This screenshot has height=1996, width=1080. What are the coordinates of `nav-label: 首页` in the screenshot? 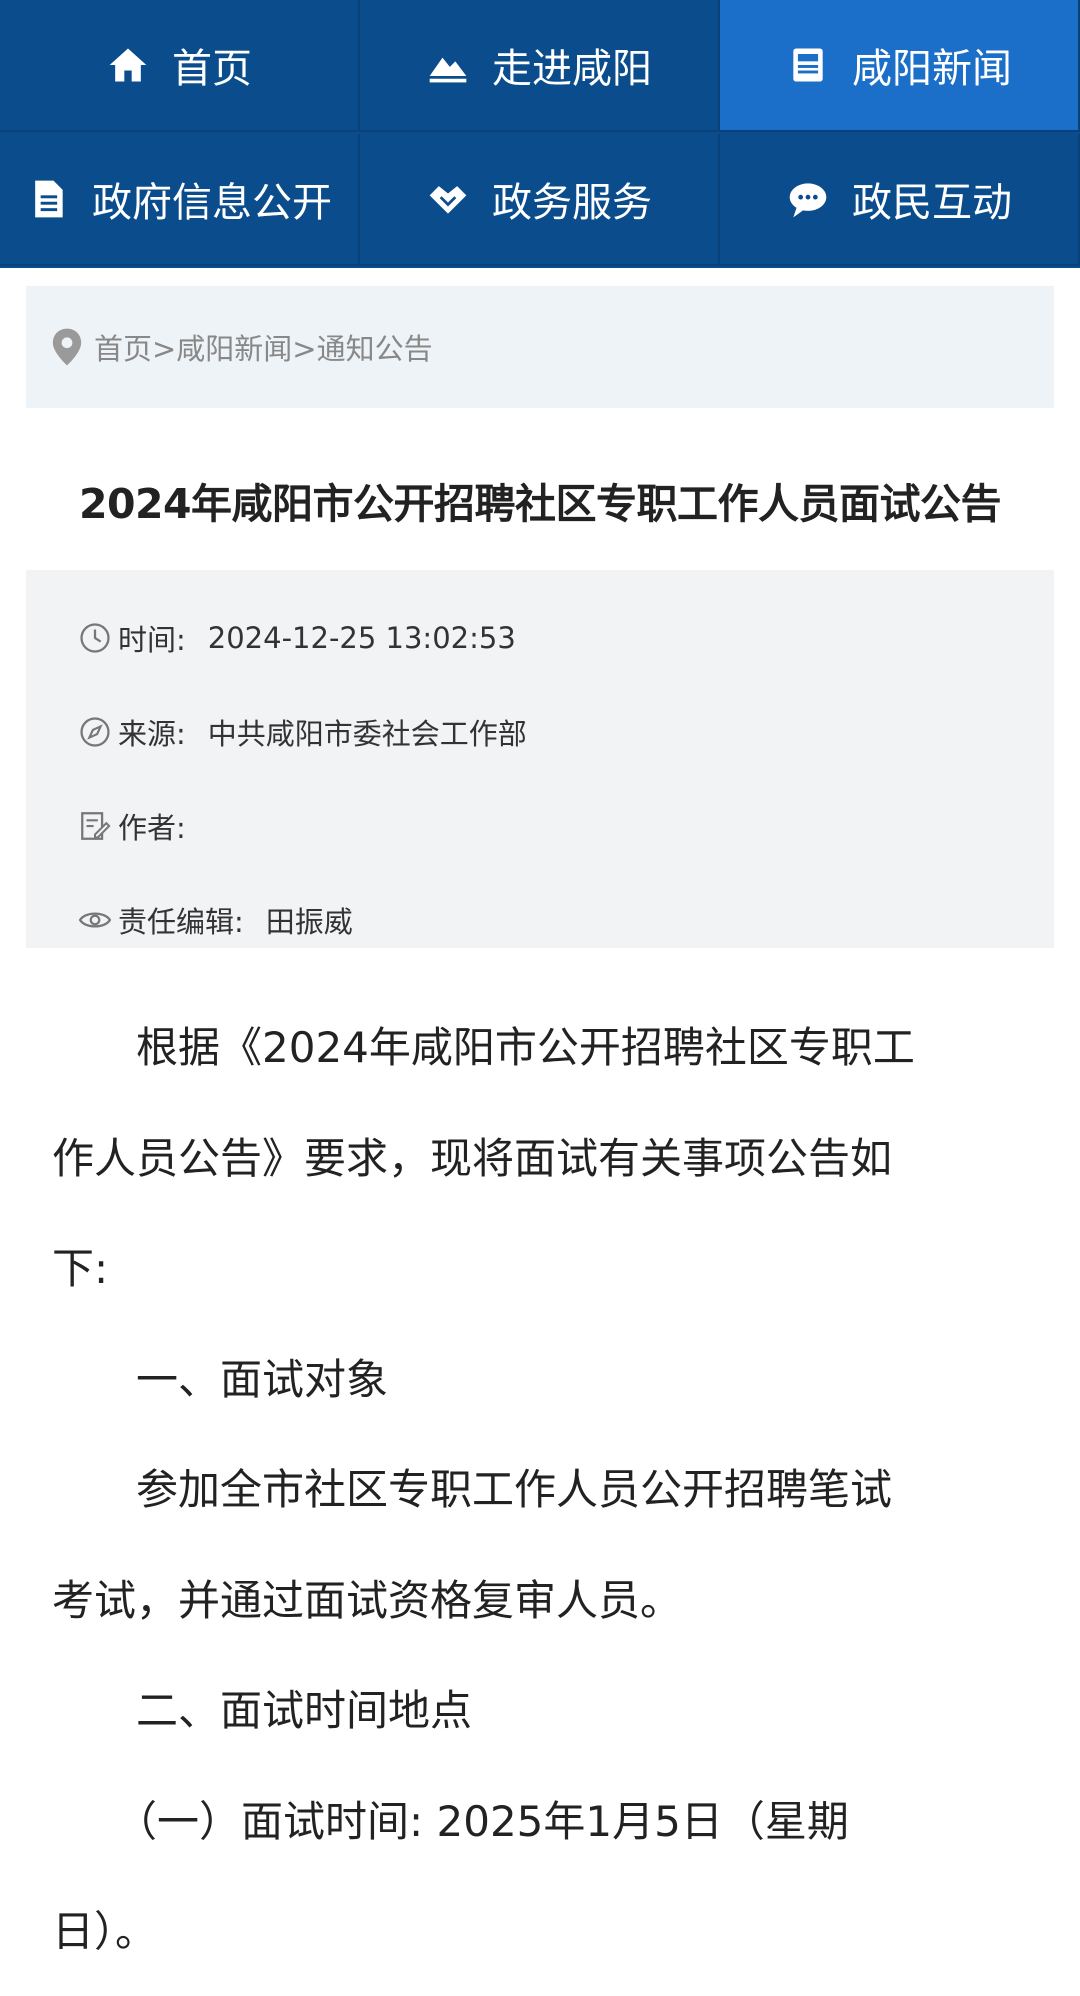 It's located at (212, 69).